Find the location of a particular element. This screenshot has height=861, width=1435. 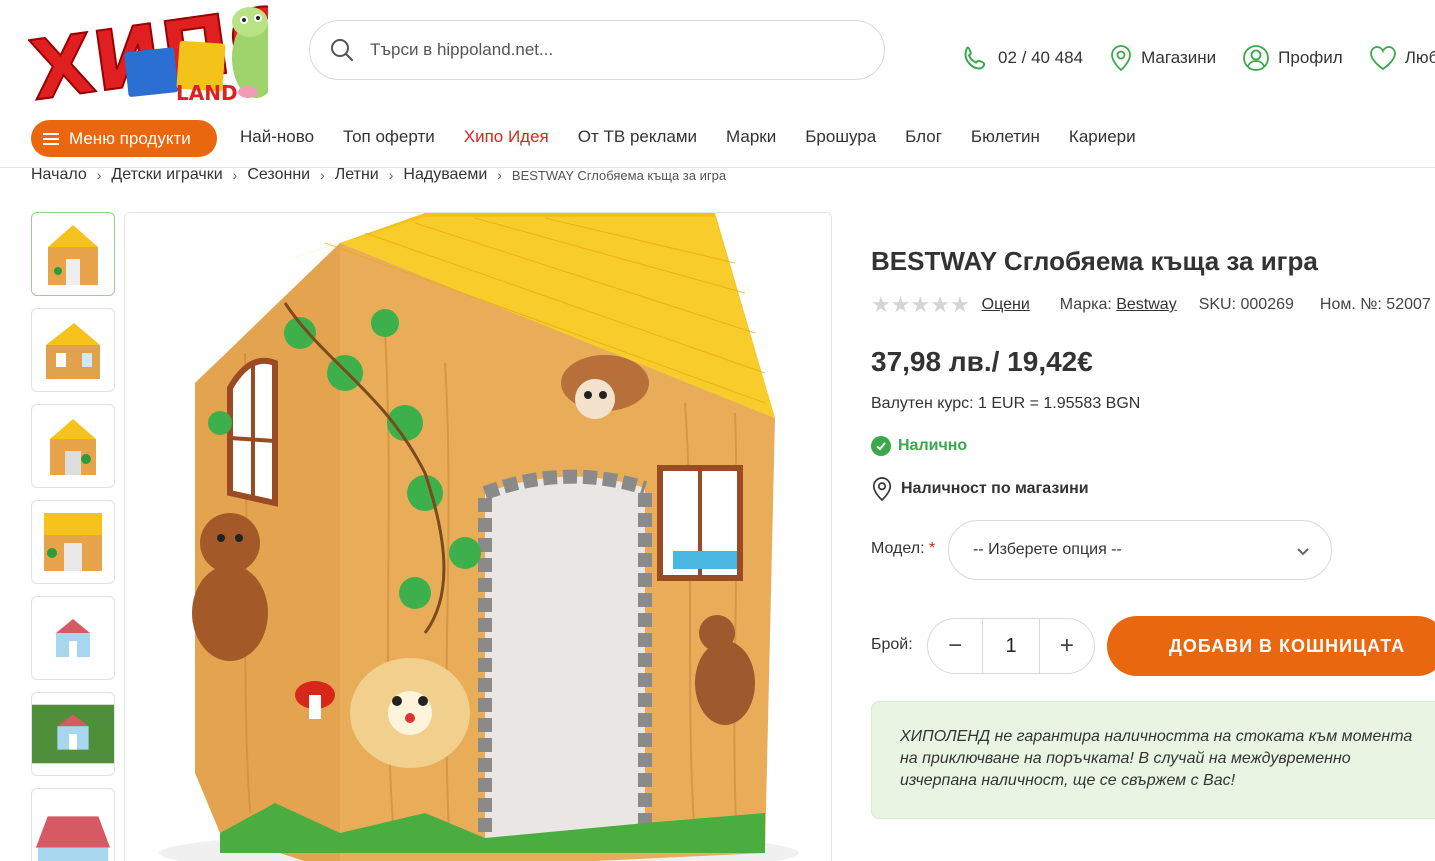

nav-item-tv-ads: От ТВ реклами is located at coordinates (637, 137).